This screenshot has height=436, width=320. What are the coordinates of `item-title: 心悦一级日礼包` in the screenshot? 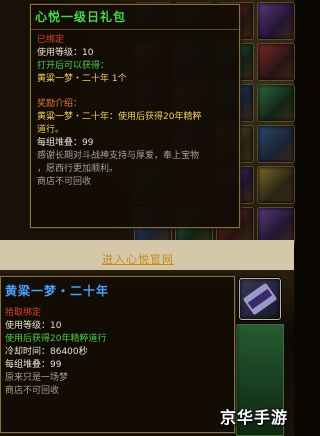 It's located at (81, 16).